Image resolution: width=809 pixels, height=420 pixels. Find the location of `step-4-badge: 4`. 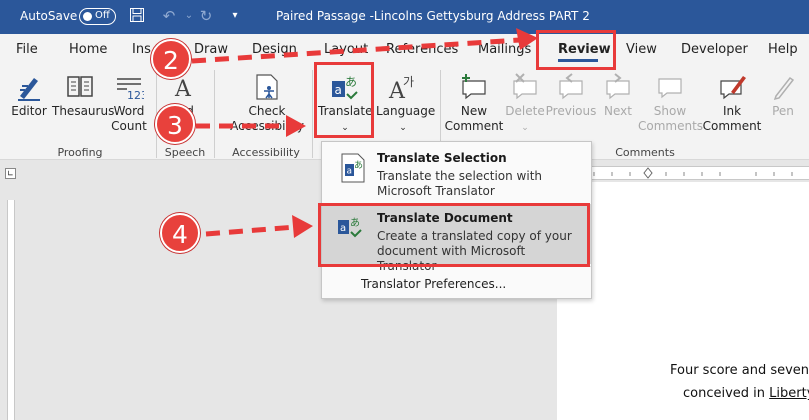

step-4-badge: 4 is located at coordinates (180, 233).